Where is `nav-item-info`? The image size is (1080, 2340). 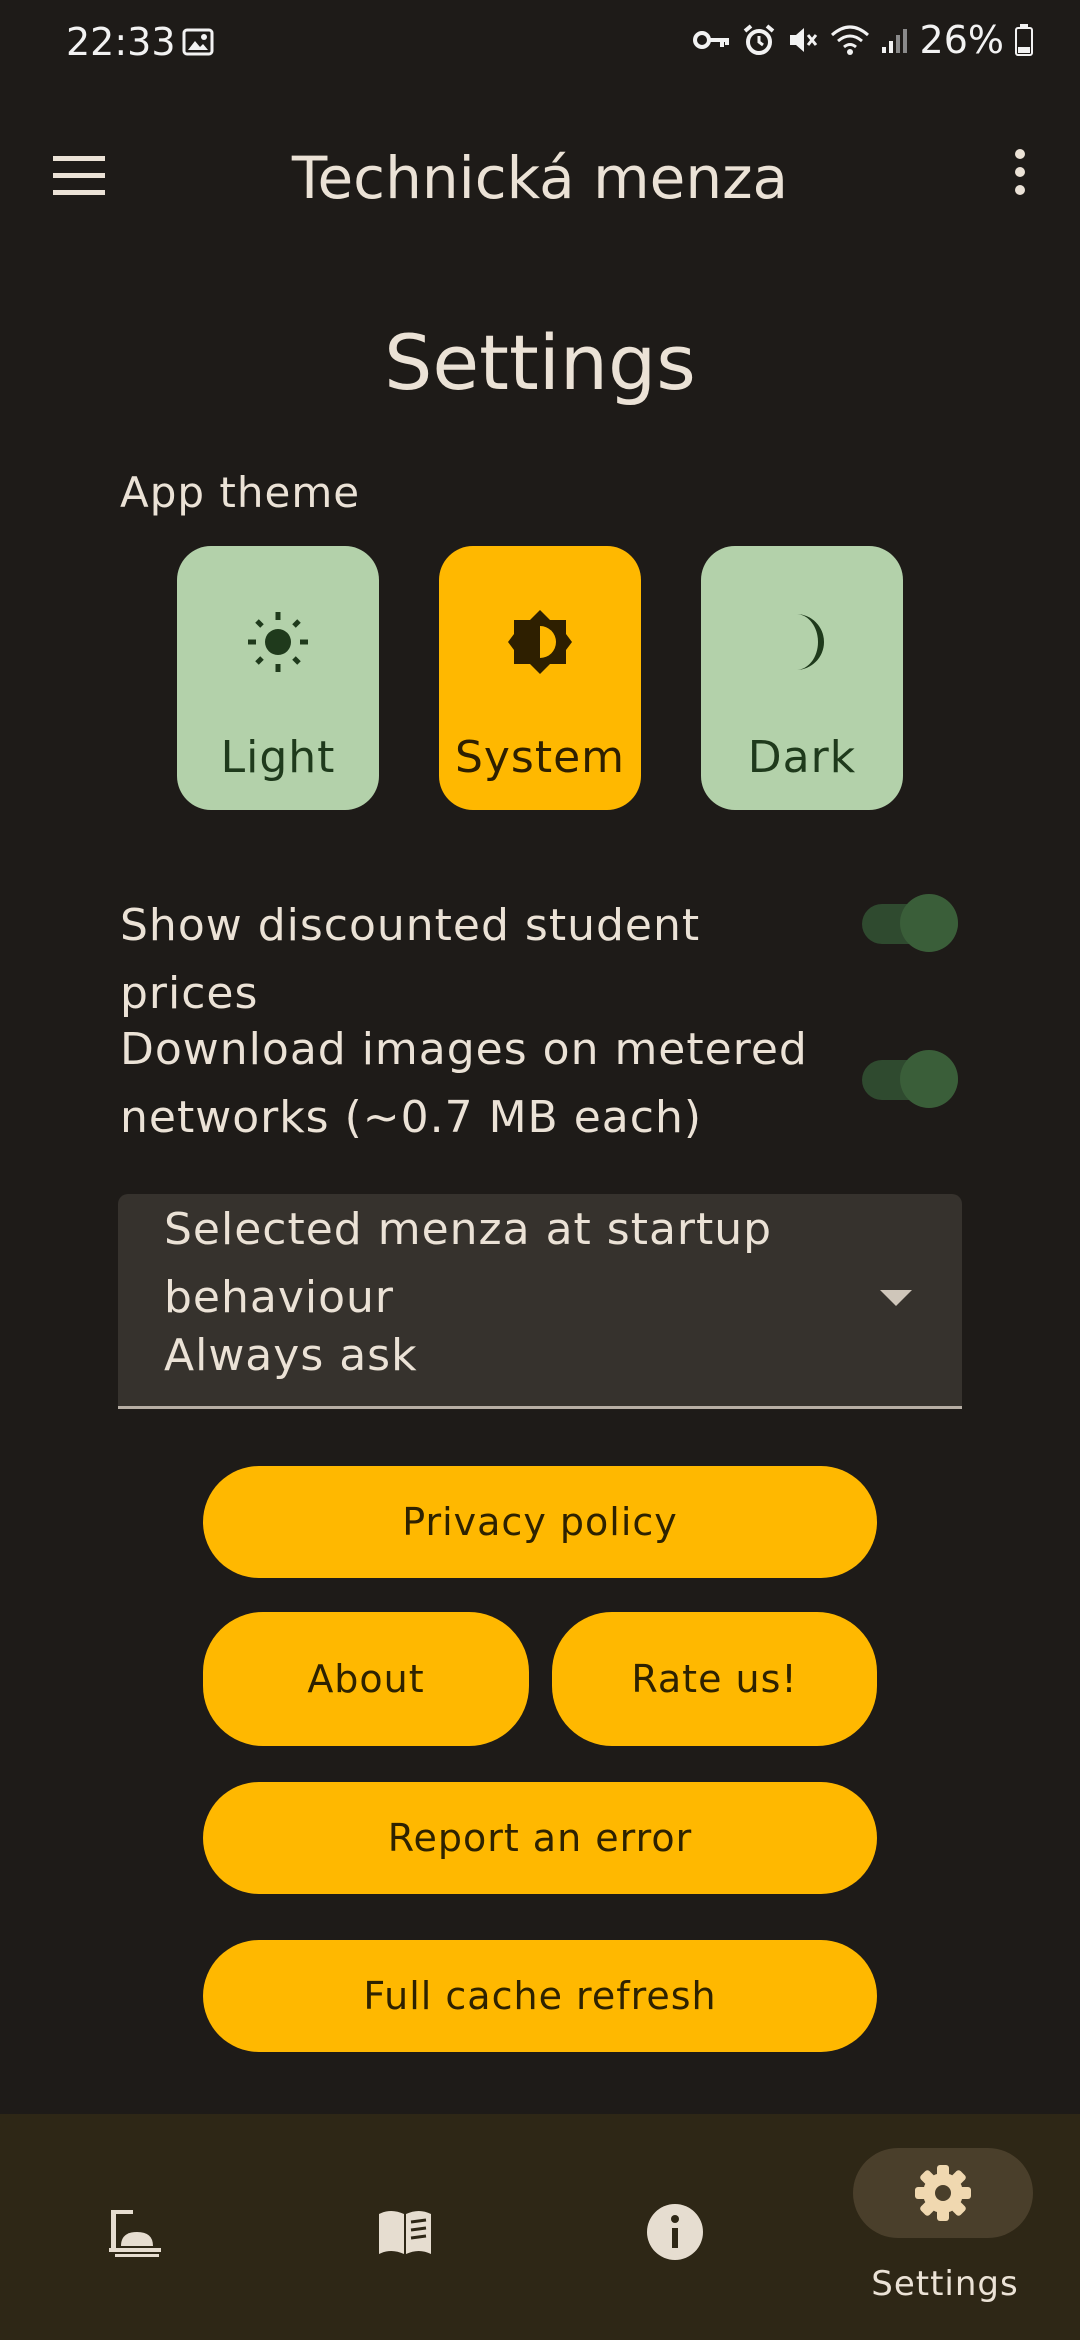 nav-item-info is located at coordinates (675, 2227).